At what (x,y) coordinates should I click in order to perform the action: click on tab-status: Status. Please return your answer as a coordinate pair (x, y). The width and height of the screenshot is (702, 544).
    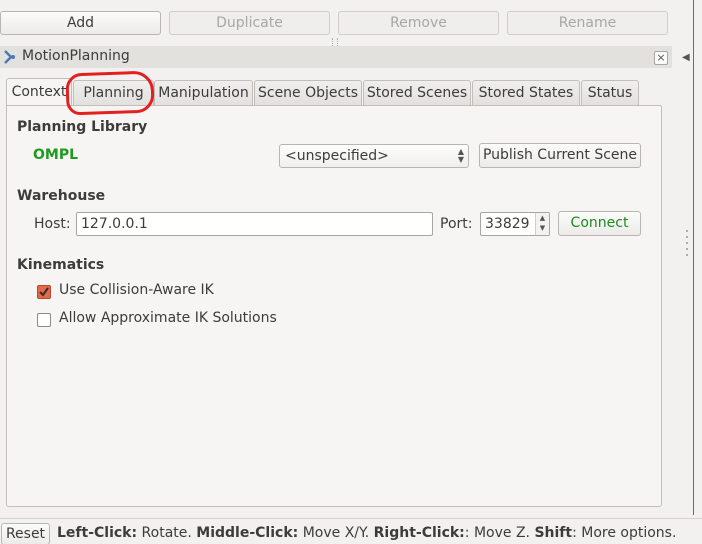
    Looking at the image, I should click on (610, 93).